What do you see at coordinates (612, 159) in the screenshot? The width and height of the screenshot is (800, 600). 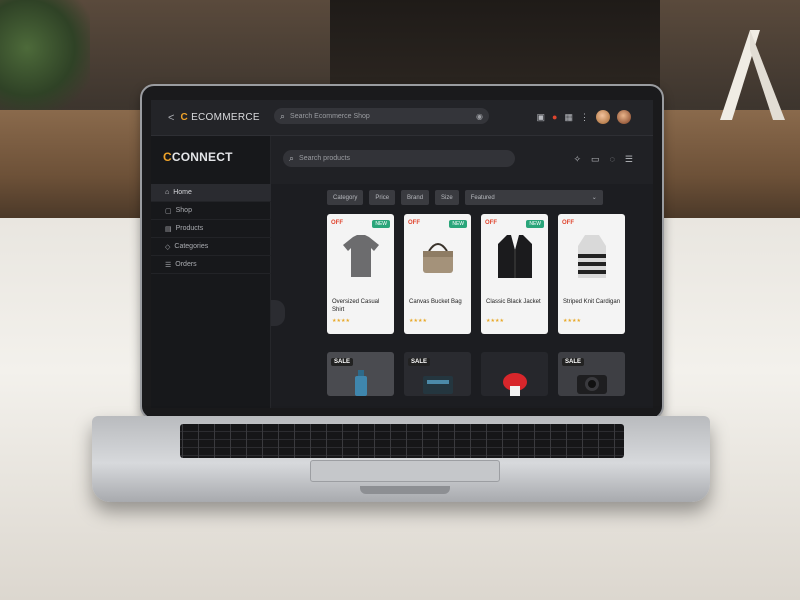 I see `settings-icon: ◌` at bounding box center [612, 159].